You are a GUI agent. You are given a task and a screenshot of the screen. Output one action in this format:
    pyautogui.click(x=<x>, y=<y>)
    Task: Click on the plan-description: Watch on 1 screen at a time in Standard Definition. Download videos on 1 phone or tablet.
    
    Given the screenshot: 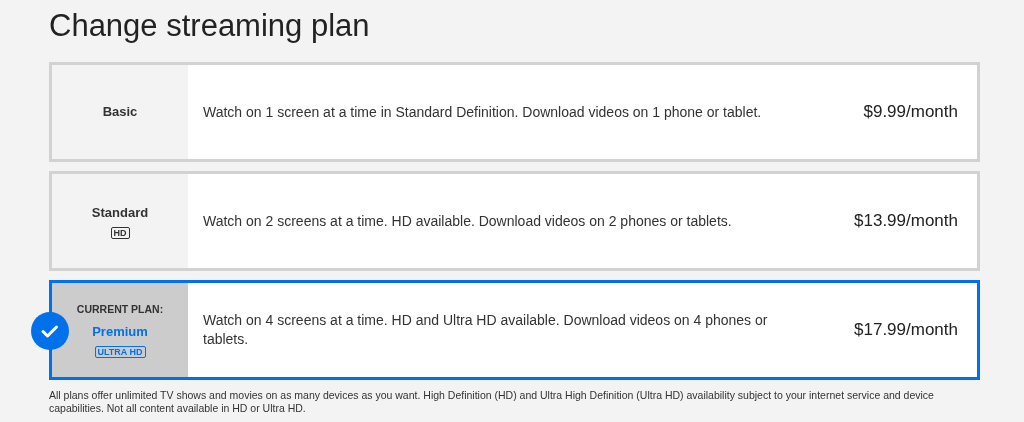 What is the action you would take?
    pyautogui.click(x=483, y=112)
    